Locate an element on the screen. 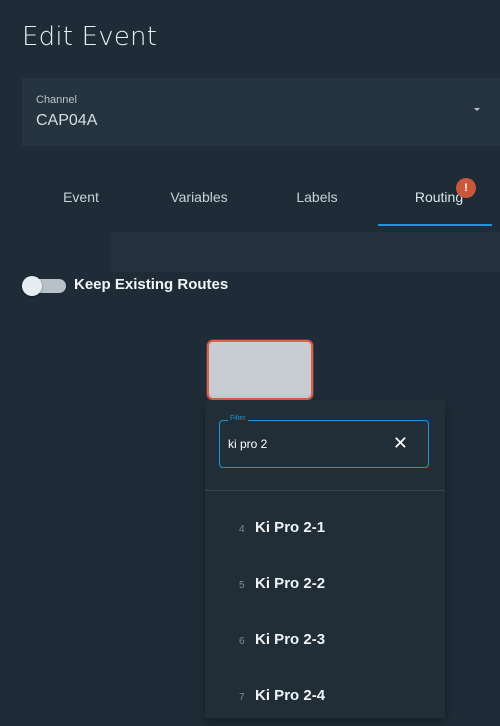 The image size is (500, 726). tab-variables: Variables is located at coordinates (199, 197).